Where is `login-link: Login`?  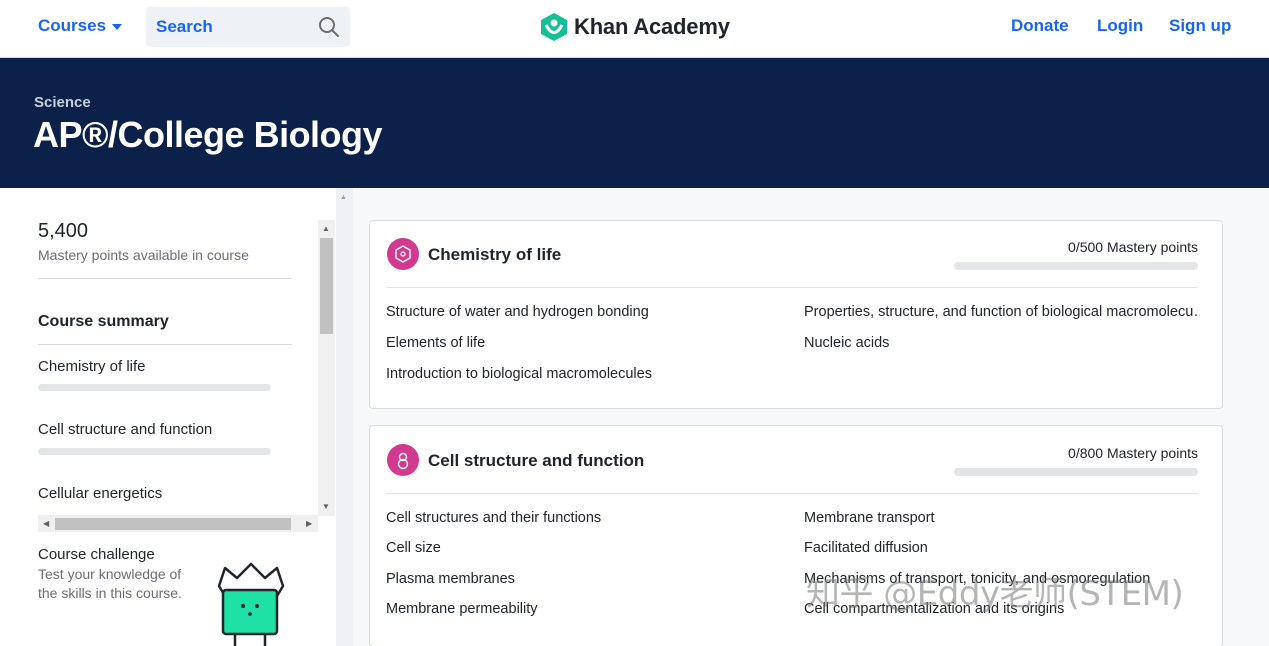 login-link: Login is located at coordinates (1120, 26).